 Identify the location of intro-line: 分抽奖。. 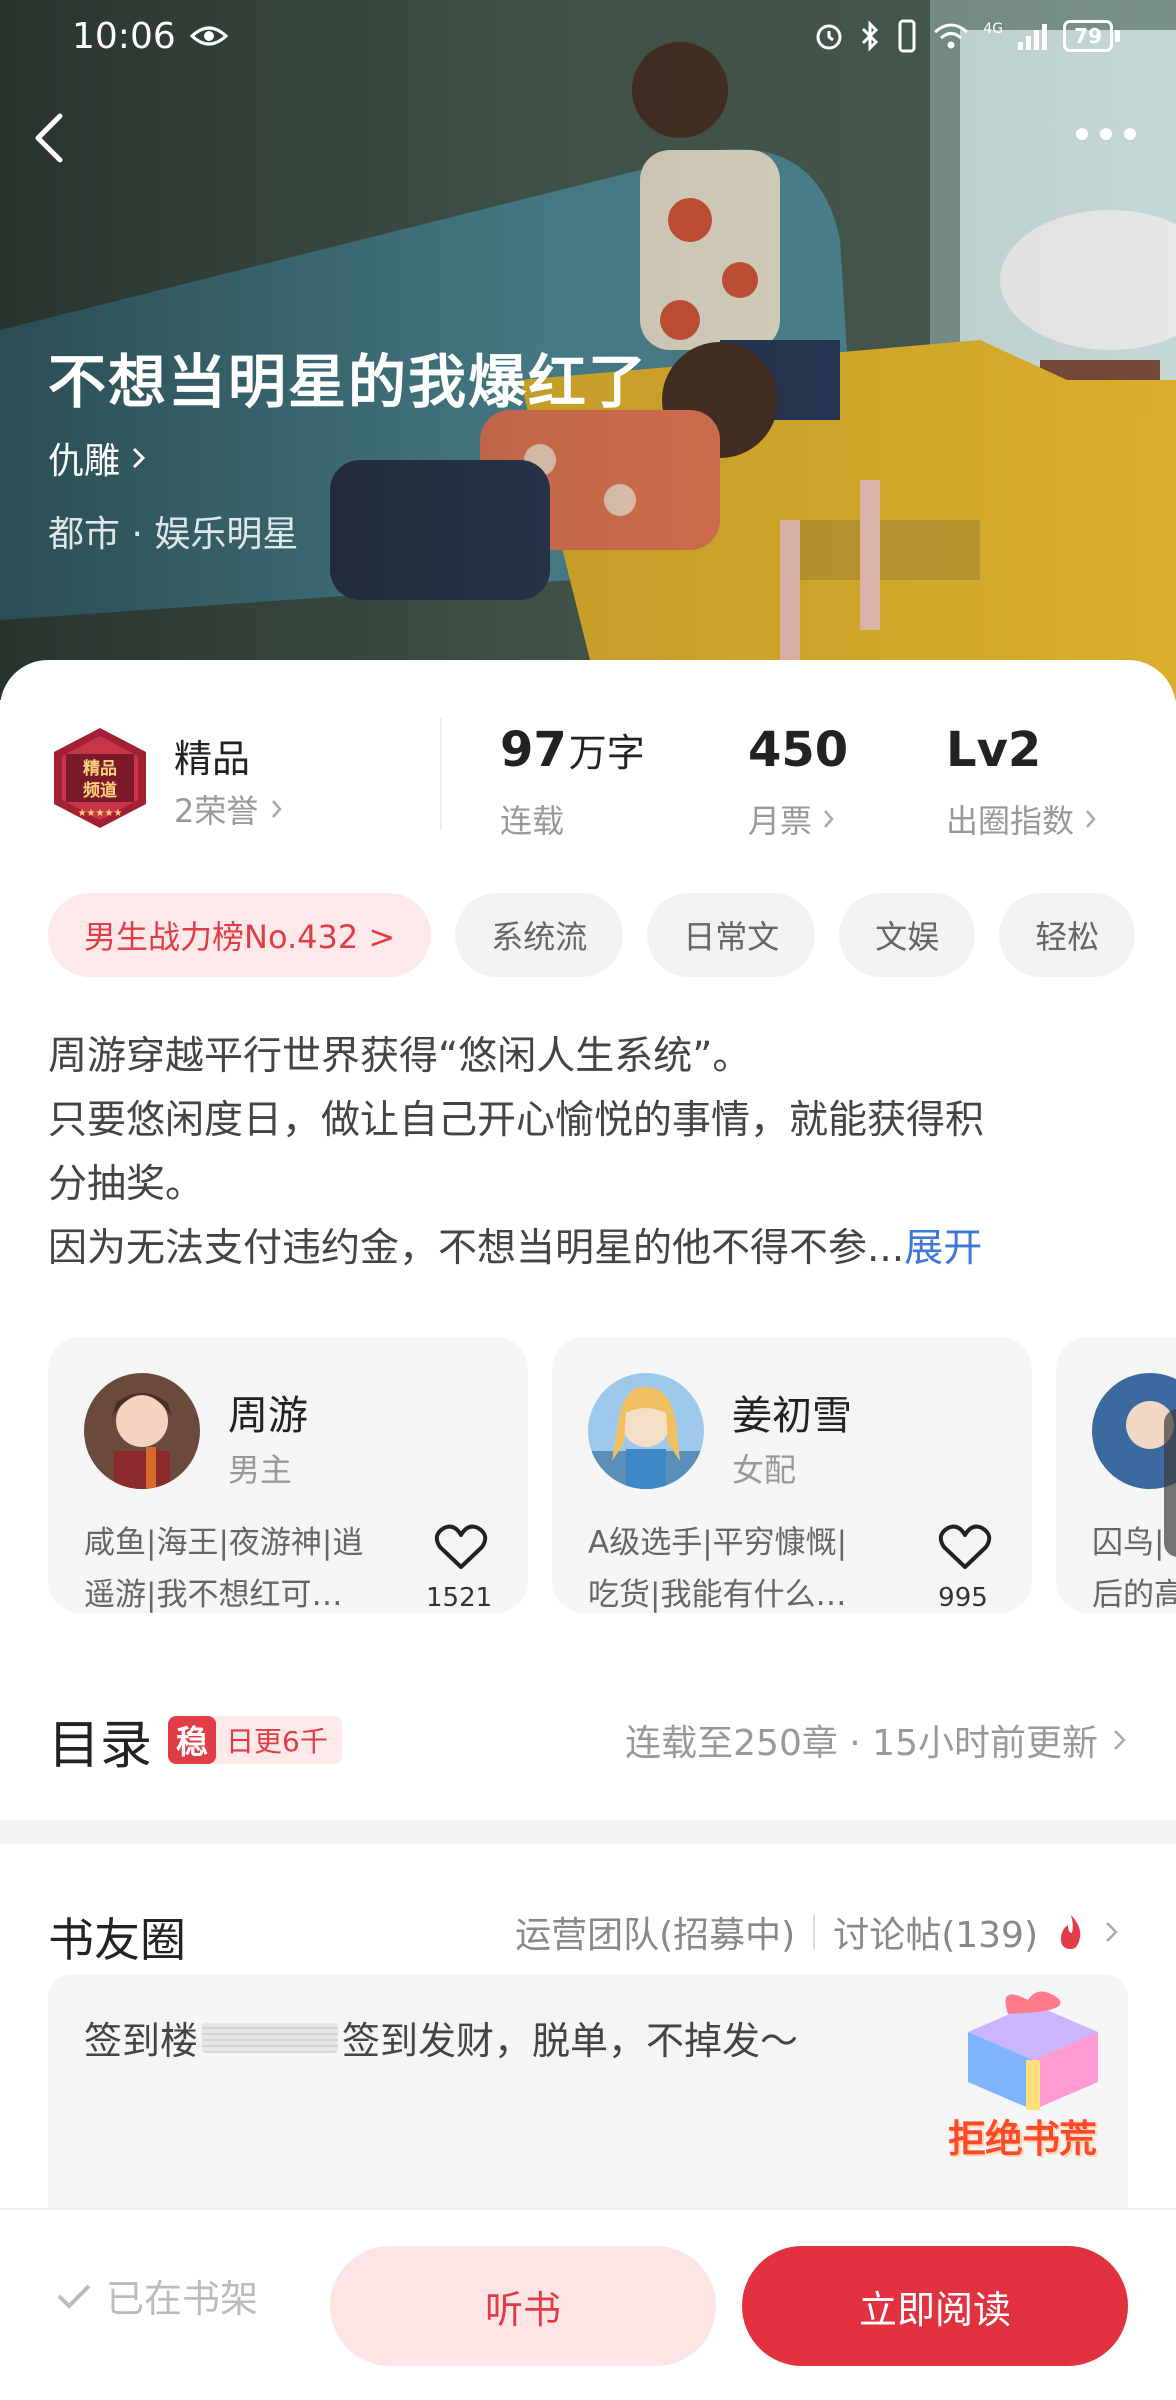
(126, 1184).